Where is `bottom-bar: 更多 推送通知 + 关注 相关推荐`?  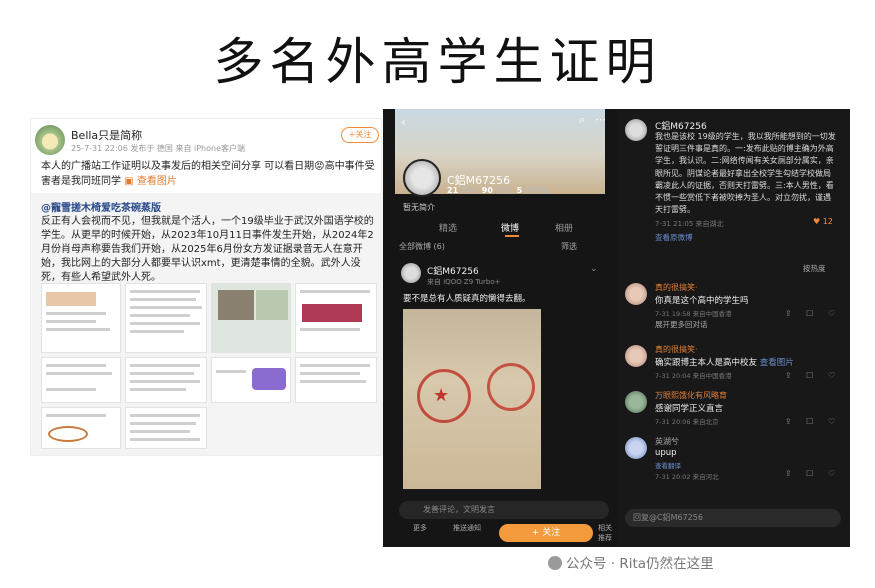
bottom-bar: 更多 推送通知 + 关注 相关推荐 is located at coordinates (505, 533).